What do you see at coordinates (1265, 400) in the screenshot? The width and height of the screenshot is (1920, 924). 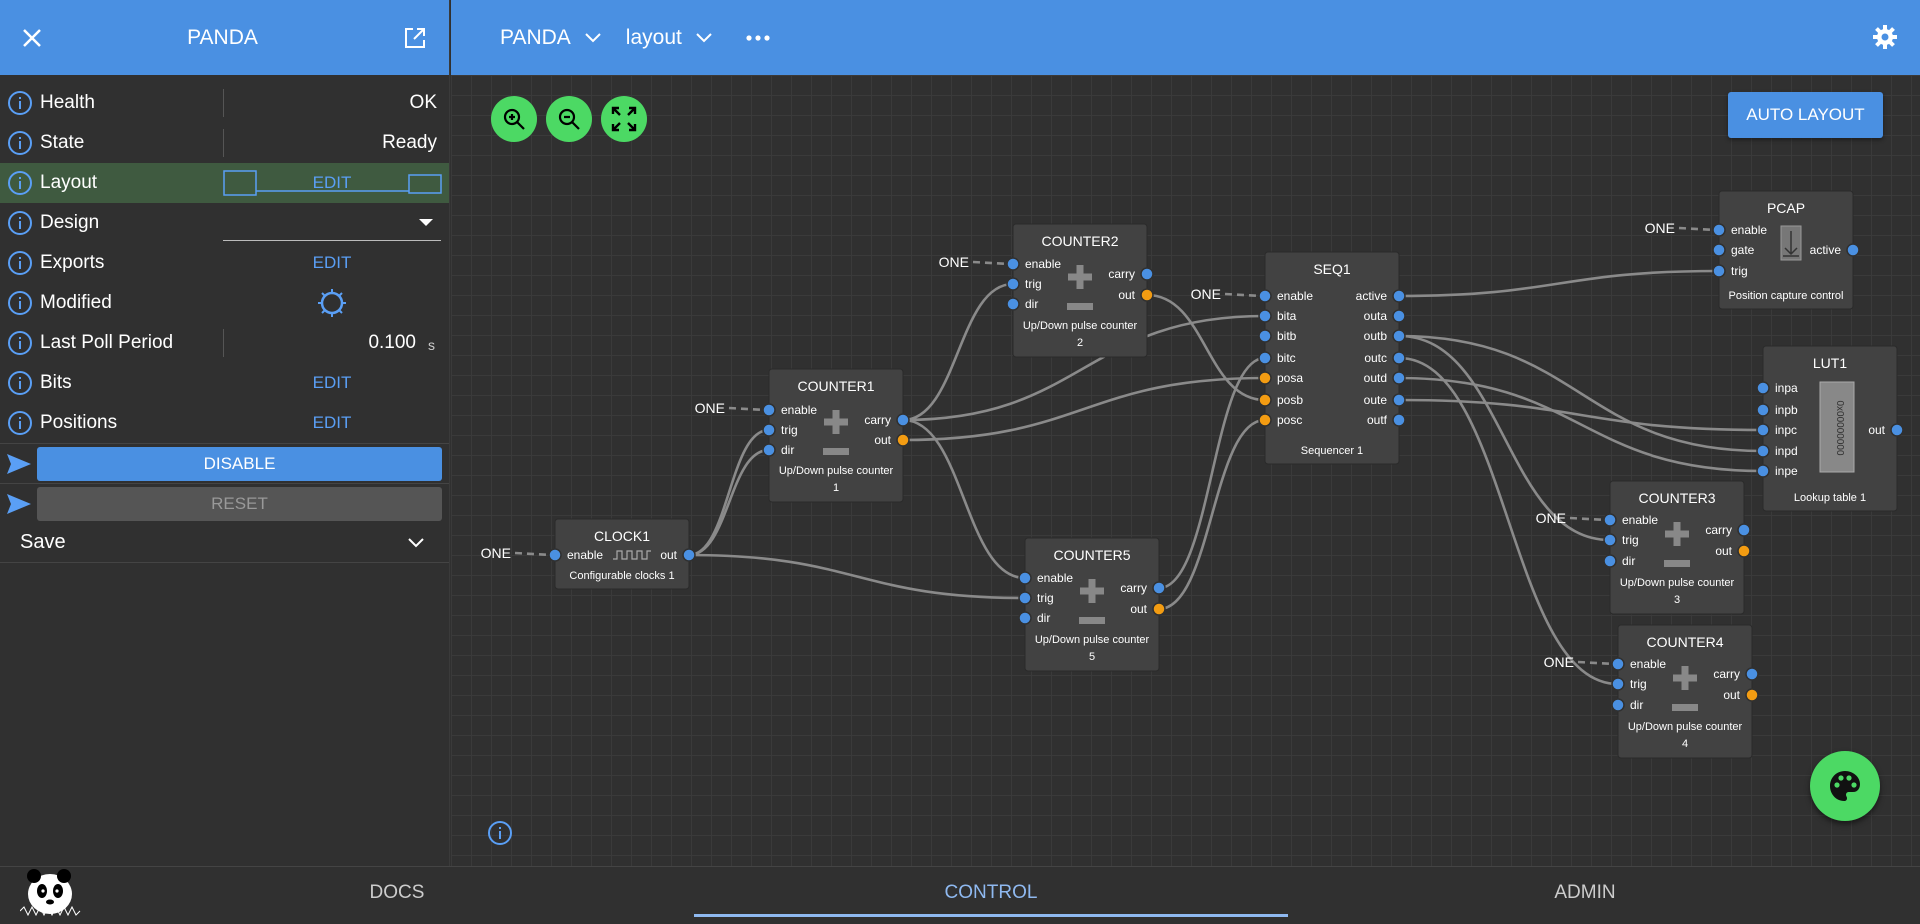 I see `port-seq1-posb` at bounding box center [1265, 400].